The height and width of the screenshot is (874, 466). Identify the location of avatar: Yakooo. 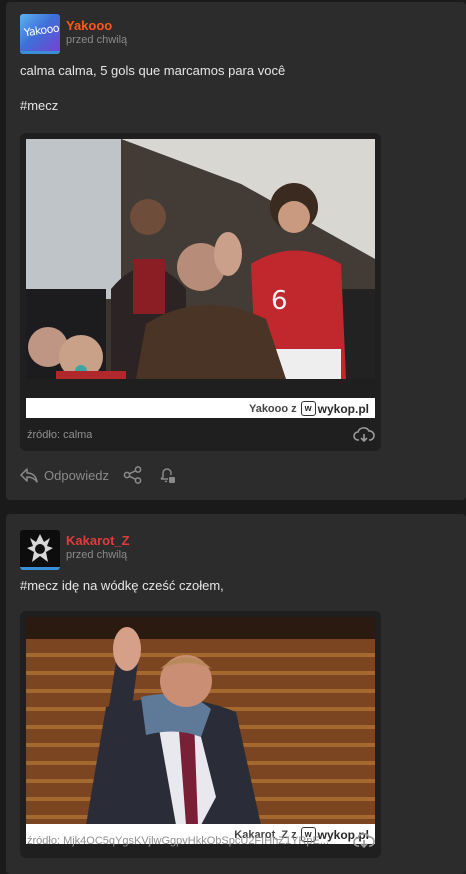
(40, 34).